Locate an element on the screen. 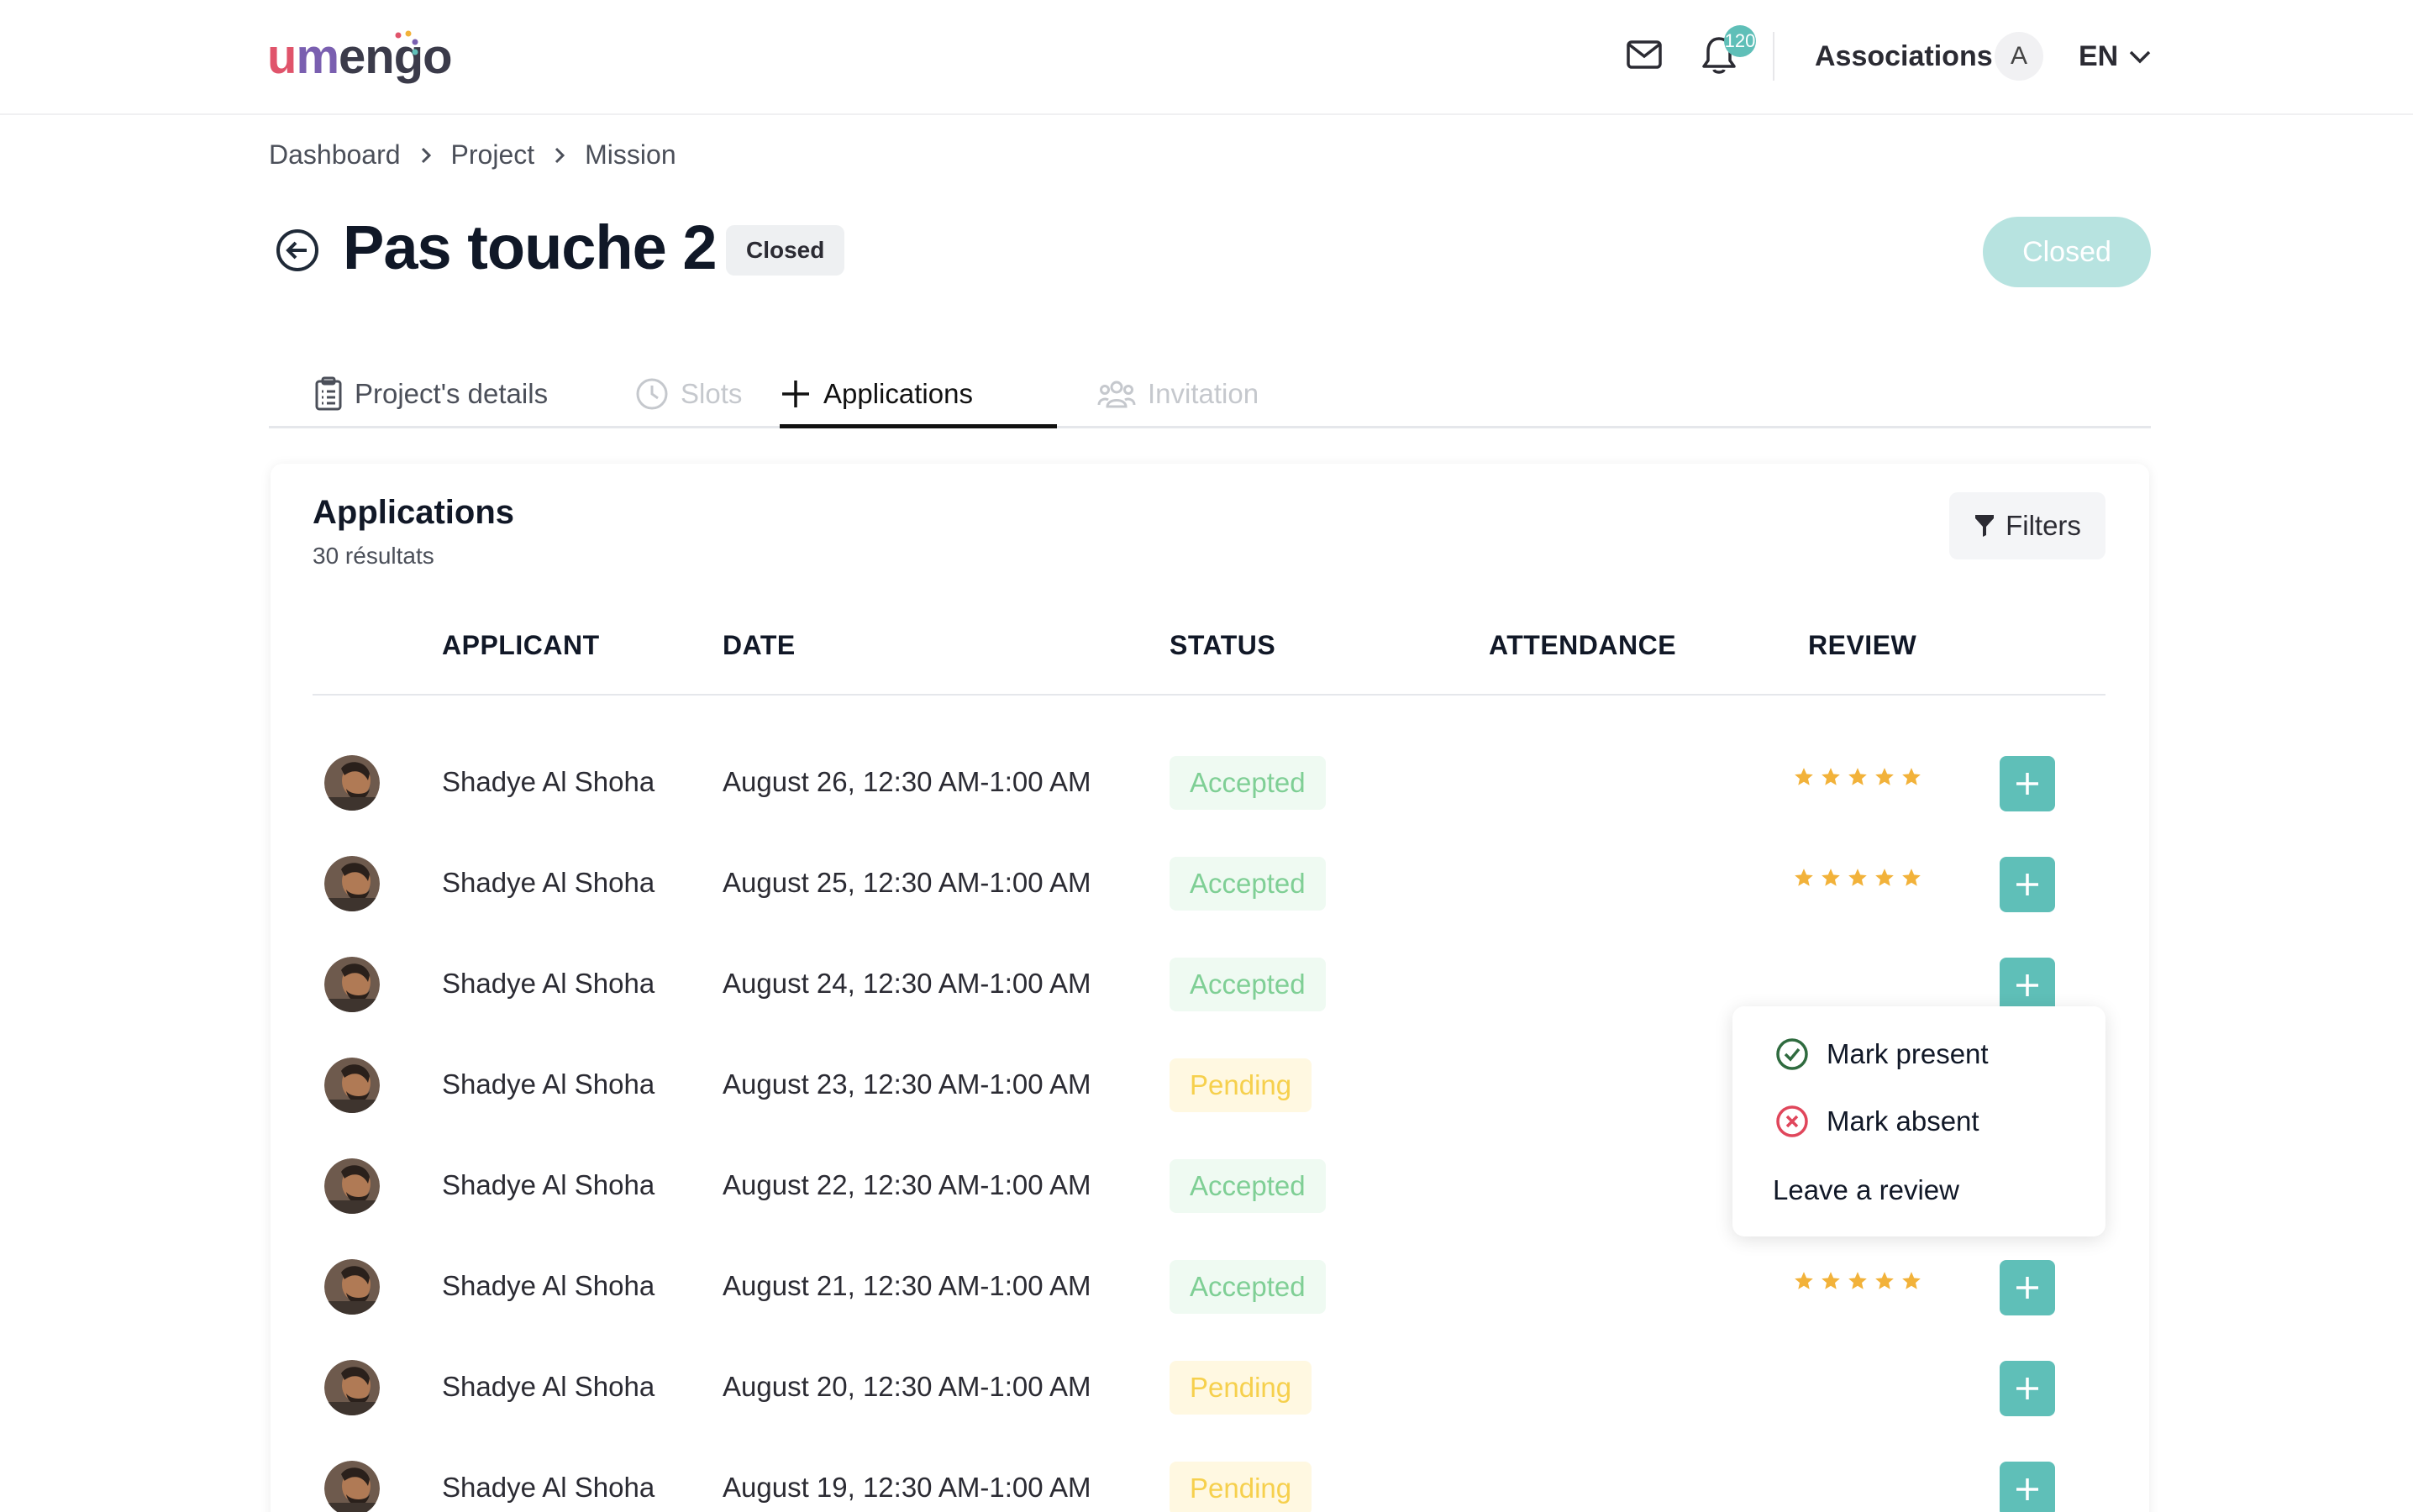 This screenshot has width=2413, height=1512. tab-invitation: Invitation is located at coordinates (1178, 394).